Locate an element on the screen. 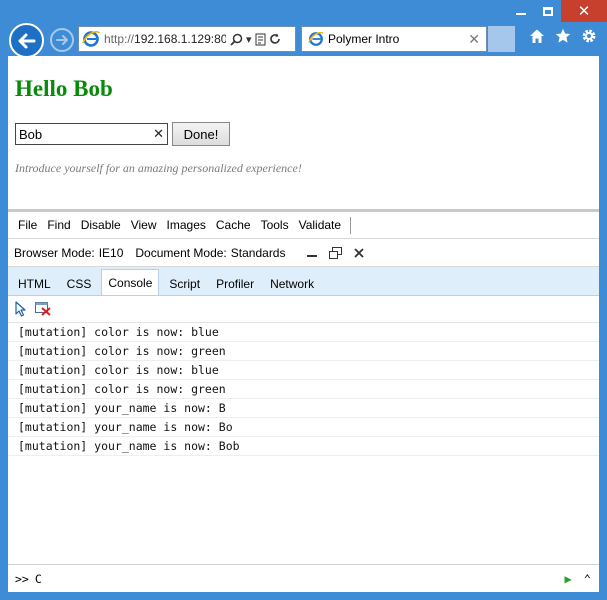 This screenshot has width=607, height=600. tab-profiler: Profiler is located at coordinates (235, 283).